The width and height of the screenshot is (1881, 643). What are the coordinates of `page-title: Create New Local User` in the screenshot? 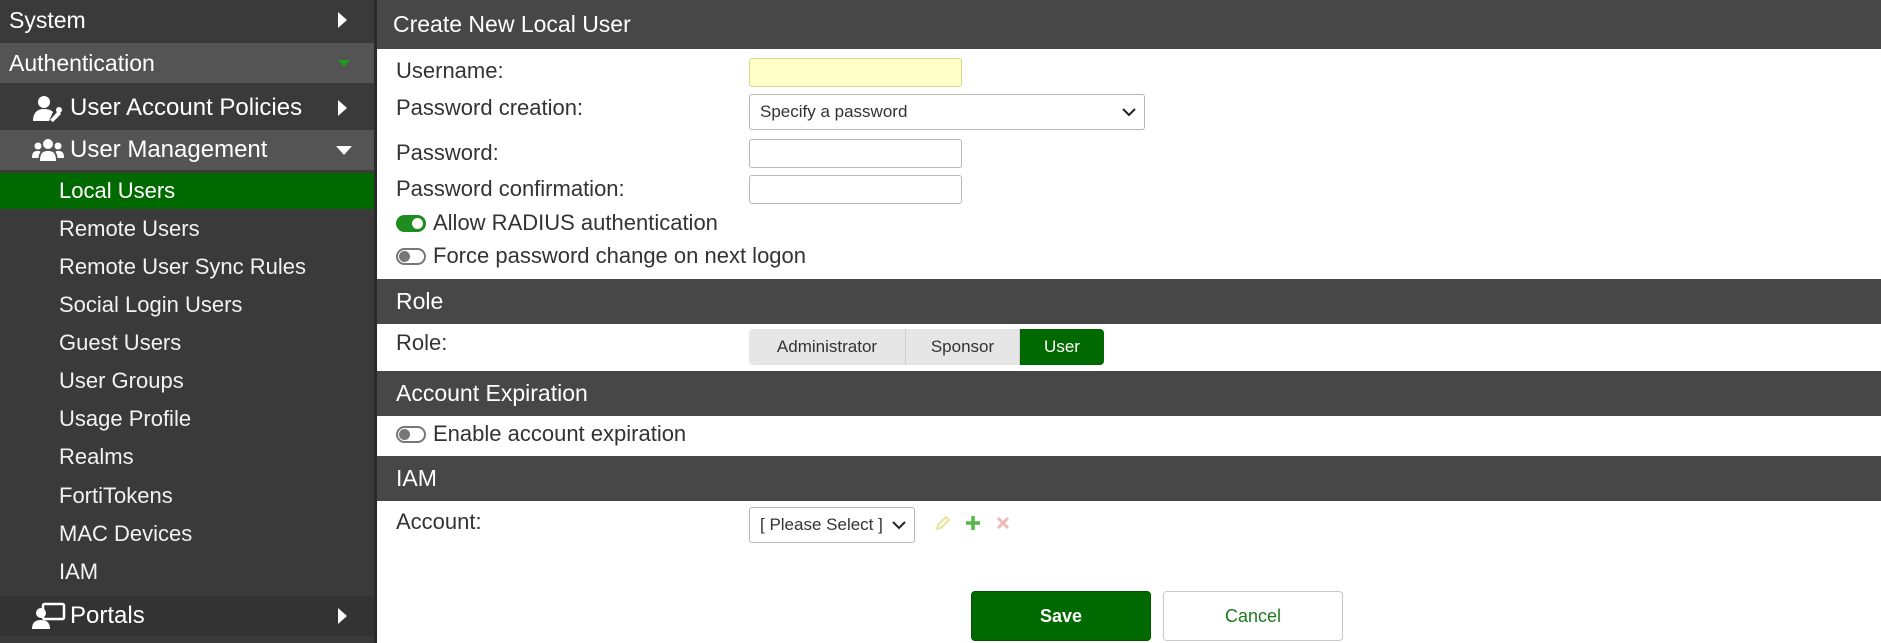 It's located at (1129, 24).